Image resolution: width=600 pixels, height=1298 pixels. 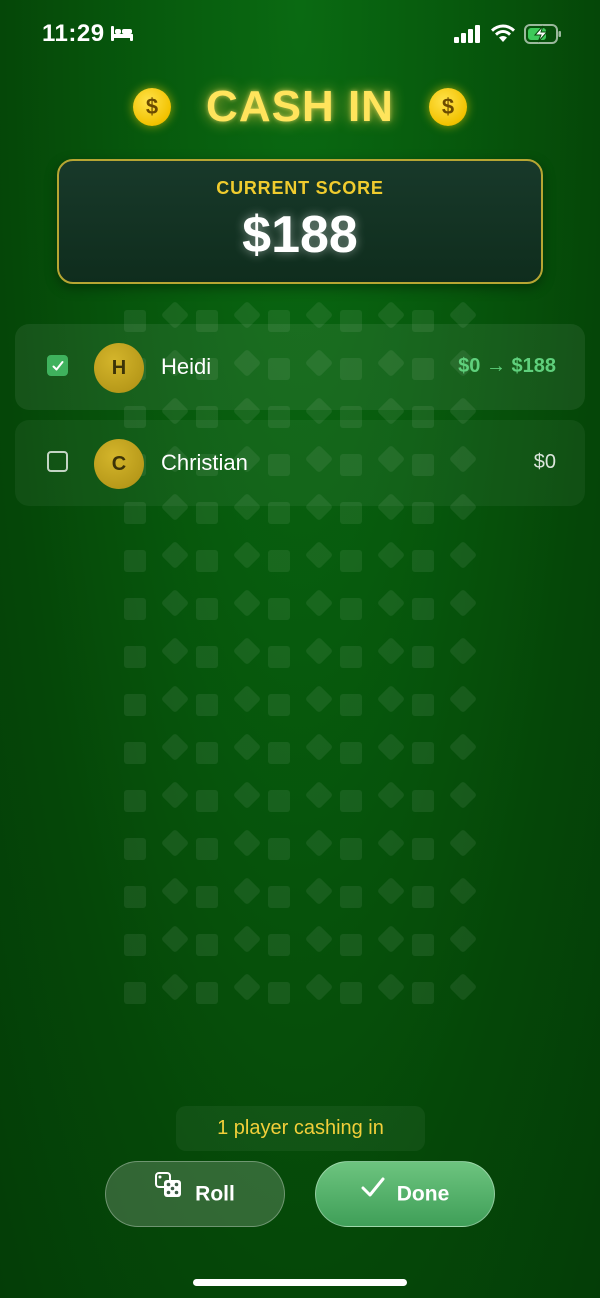 I want to click on dice-icon, so click(x=169, y=1192).